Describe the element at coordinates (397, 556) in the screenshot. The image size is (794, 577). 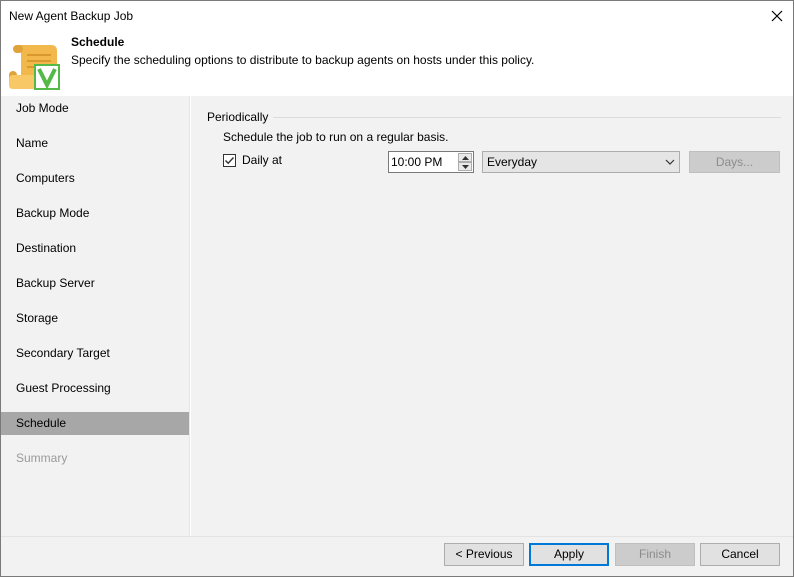
I see `wizard-footer: < Previous Apply Finish Cancel` at that location.